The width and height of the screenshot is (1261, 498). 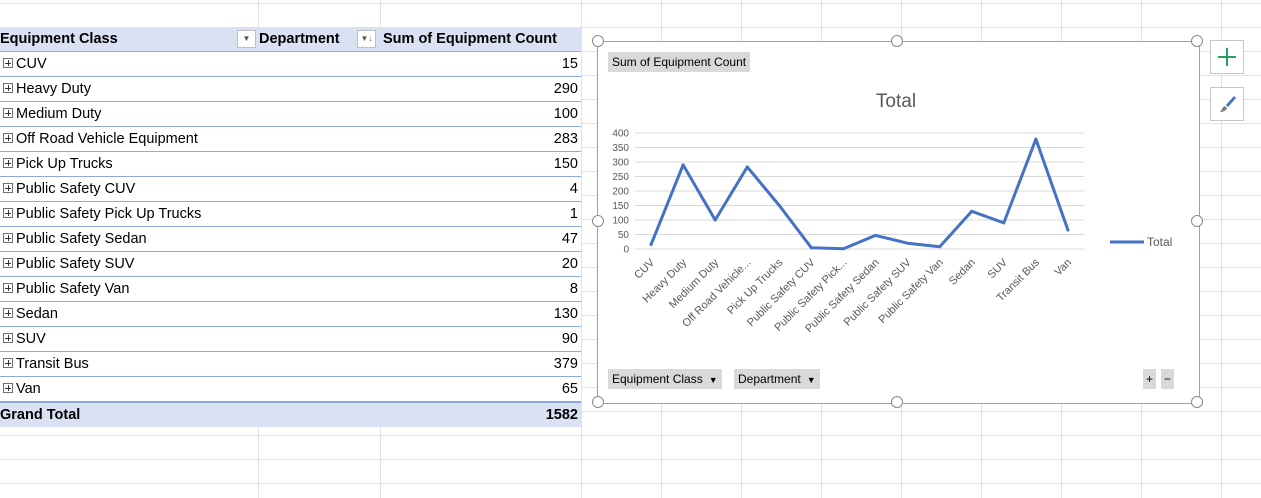 What do you see at coordinates (565, 139) in the screenshot?
I see `row-value: 283` at bounding box center [565, 139].